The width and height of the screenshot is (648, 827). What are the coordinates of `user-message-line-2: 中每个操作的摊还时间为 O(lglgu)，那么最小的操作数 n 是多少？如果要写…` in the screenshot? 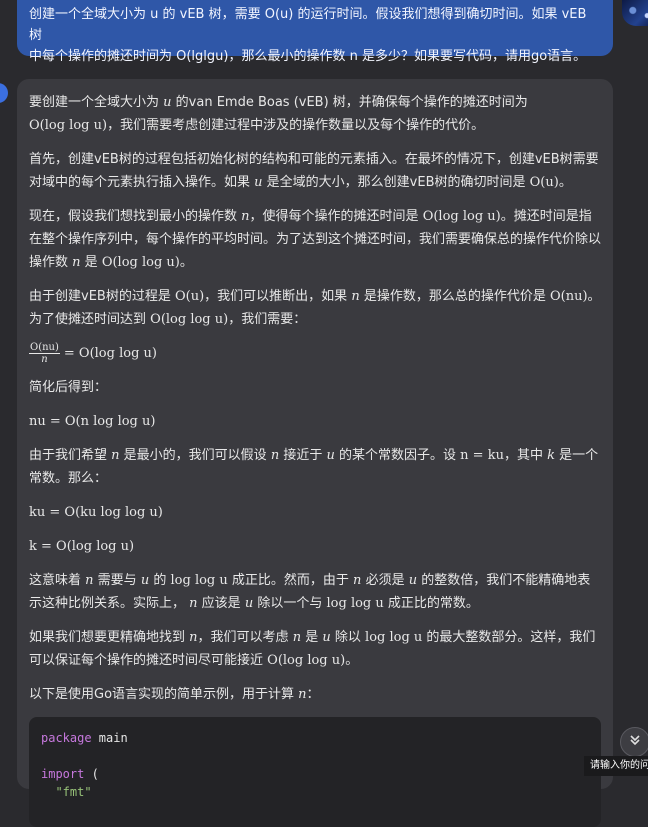 It's located at (308, 56).